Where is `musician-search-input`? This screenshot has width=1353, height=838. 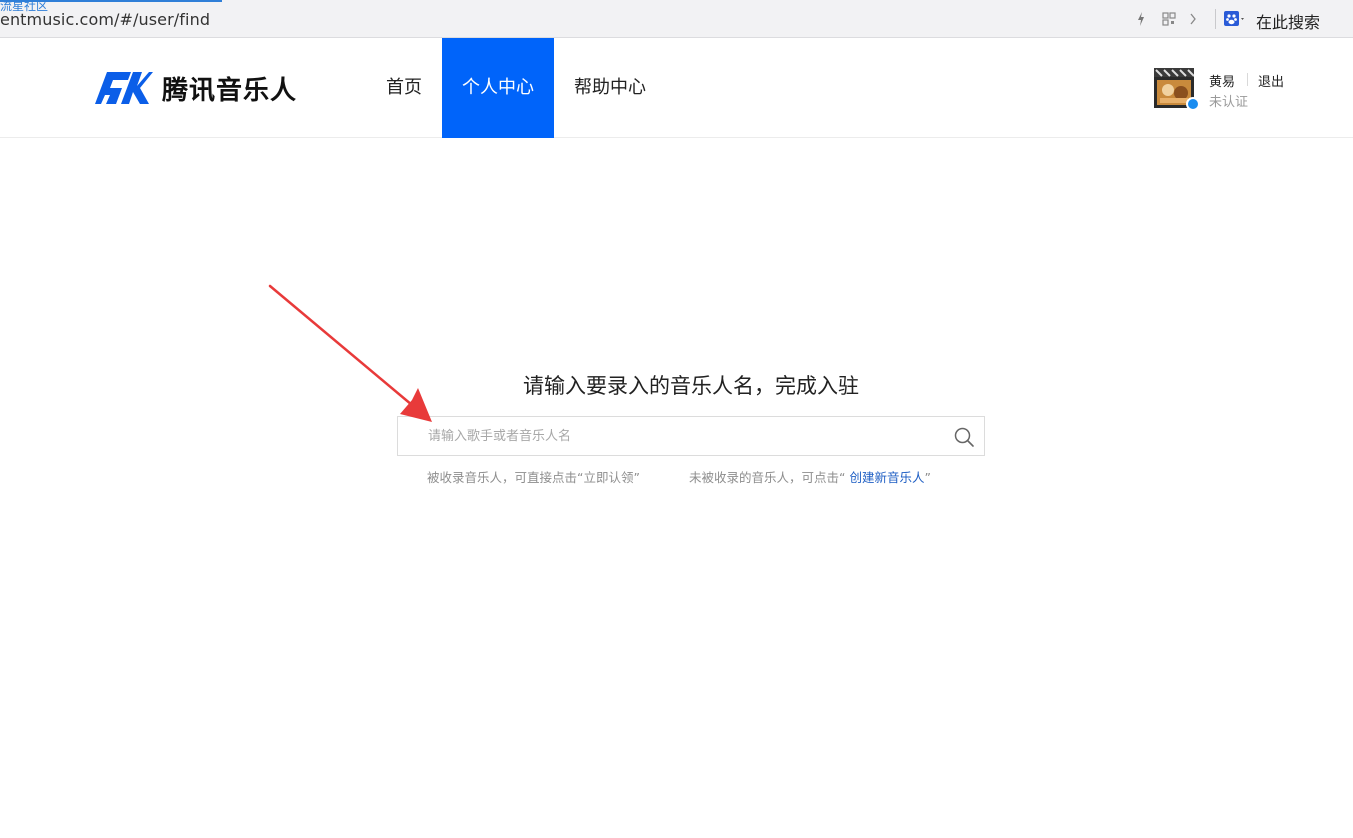
musician-search-input is located at coordinates (683, 436).